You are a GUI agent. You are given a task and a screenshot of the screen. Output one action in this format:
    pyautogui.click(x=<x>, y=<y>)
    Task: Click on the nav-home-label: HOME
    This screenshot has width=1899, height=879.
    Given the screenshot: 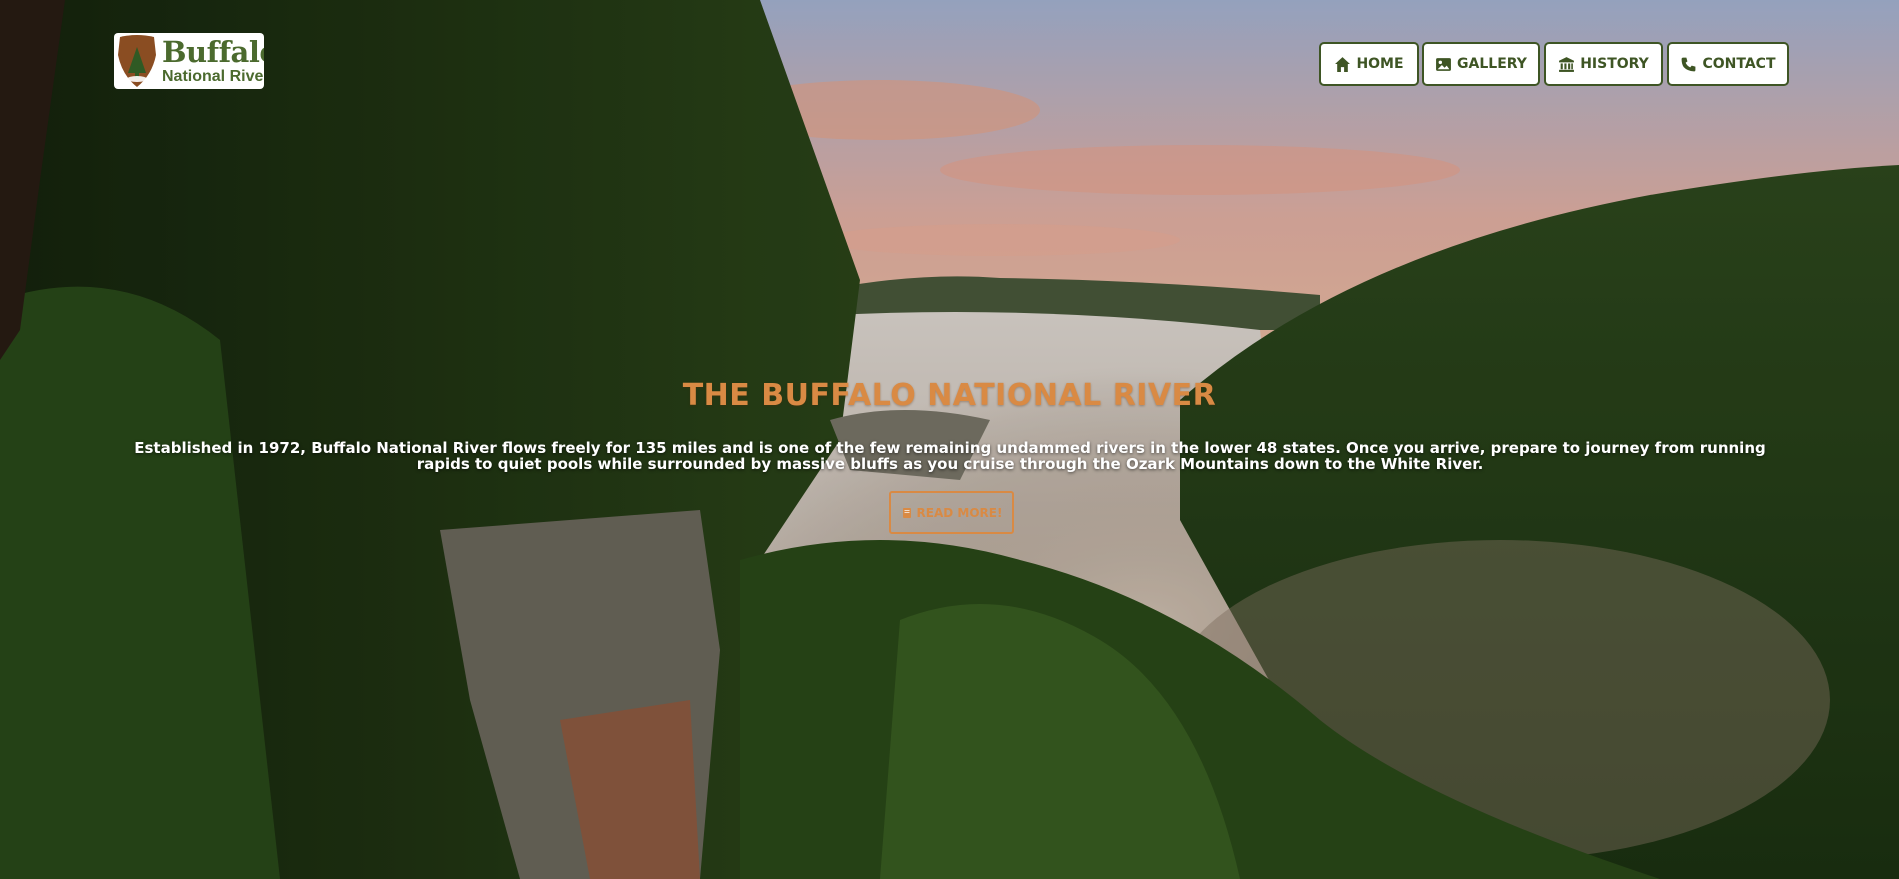 What is the action you would take?
    pyautogui.click(x=1380, y=64)
    